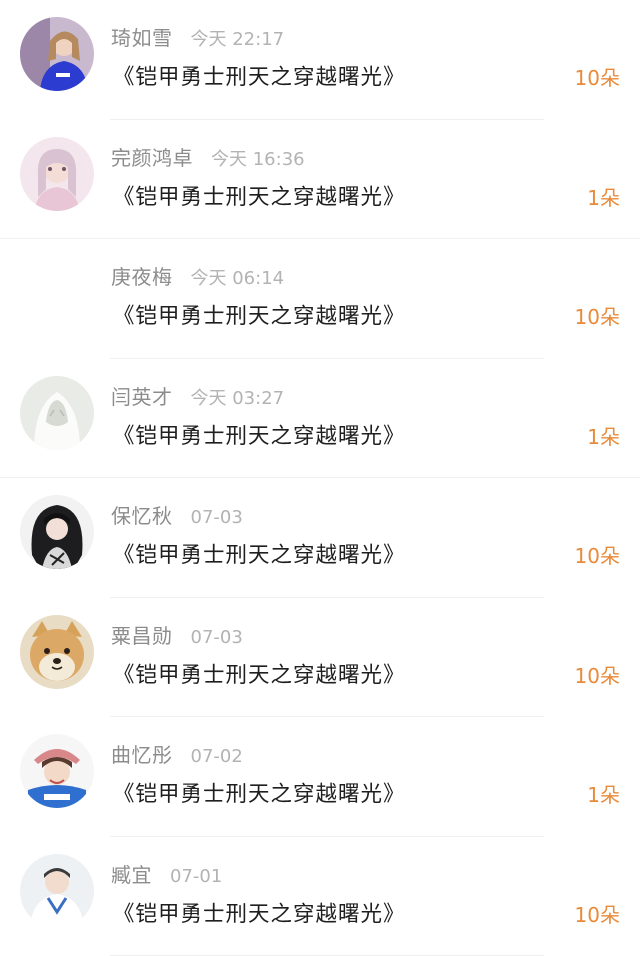 The height and width of the screenshot is (956, 640). I want to click on timestamp: 今天 03:27, so click(238, 397).